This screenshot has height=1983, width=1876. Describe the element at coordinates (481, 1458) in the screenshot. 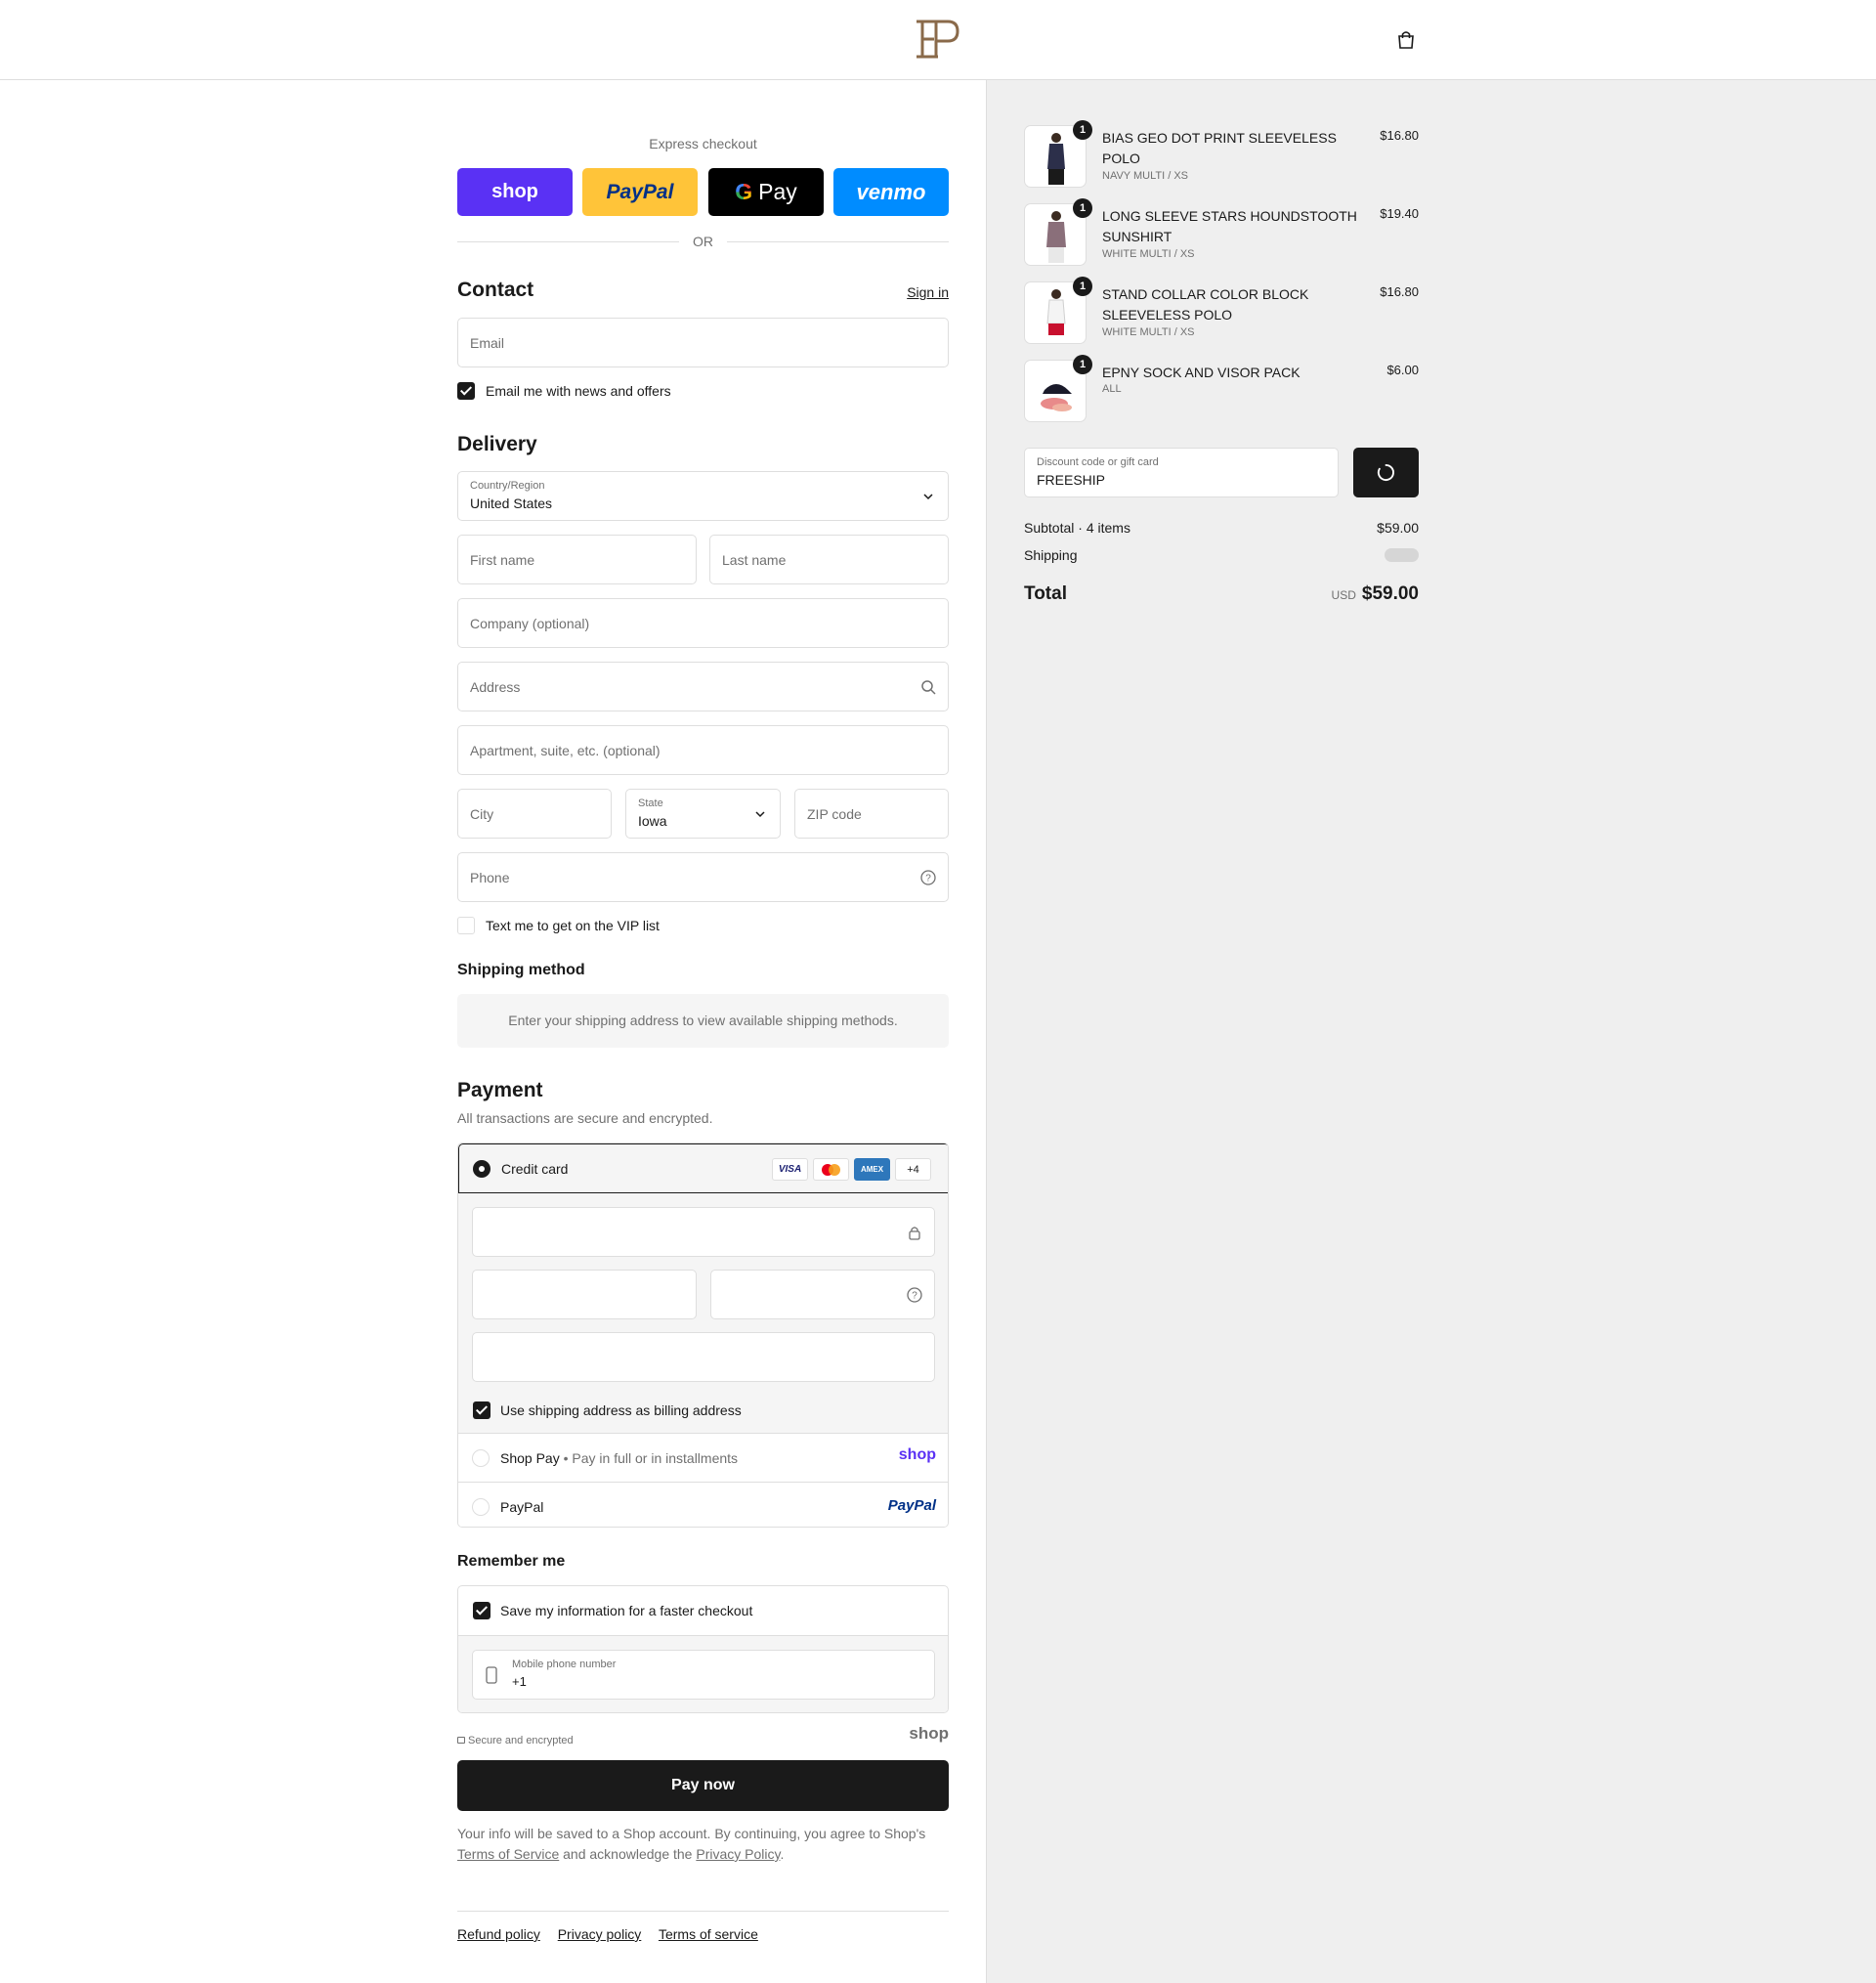

I see `shop-pay-radio` at that location.